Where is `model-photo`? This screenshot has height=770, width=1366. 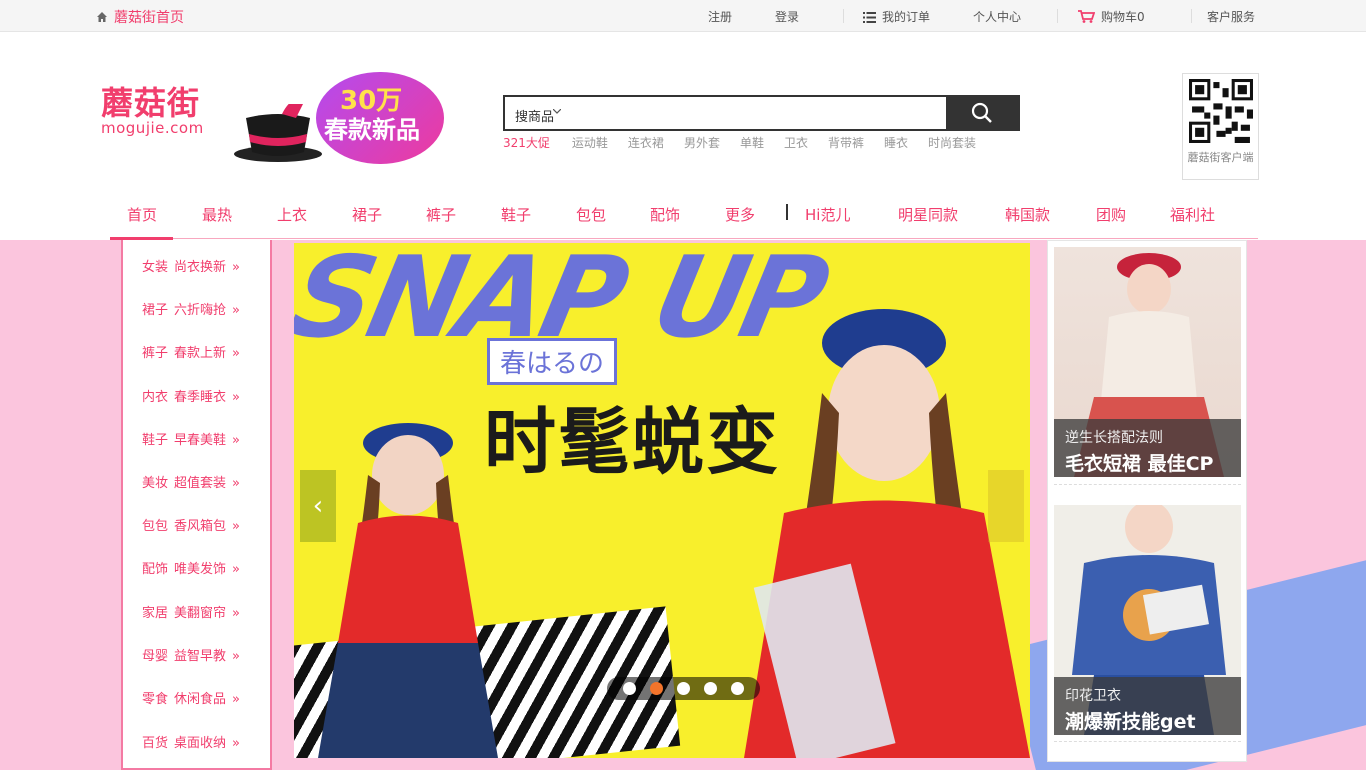 model-photo is located at coordinates (408, 590).